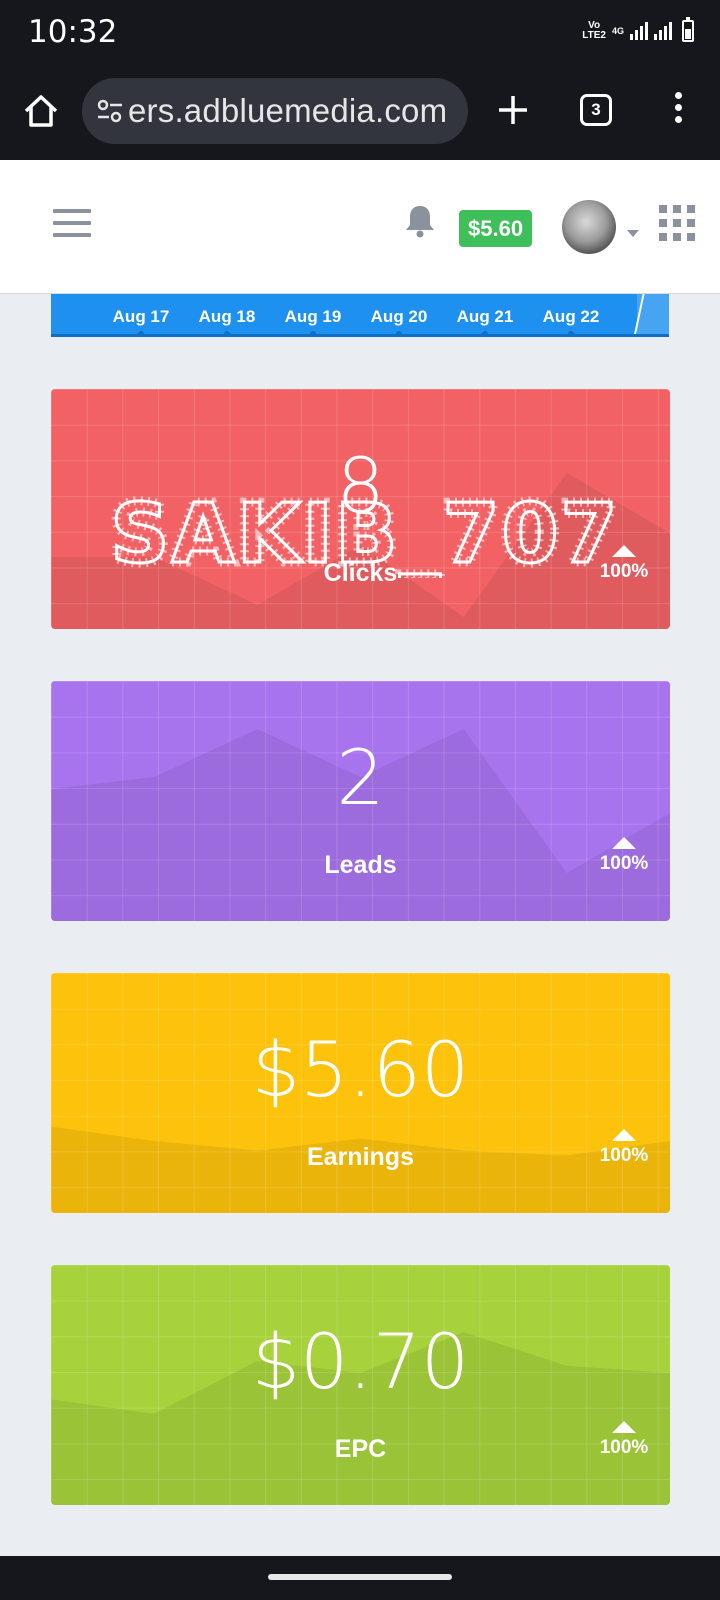 This screenshot has width=720, height=1600. What do you see at coordinates (589, 227) in the screenshot?
I see `avatar` at bounding box center [589, 227].